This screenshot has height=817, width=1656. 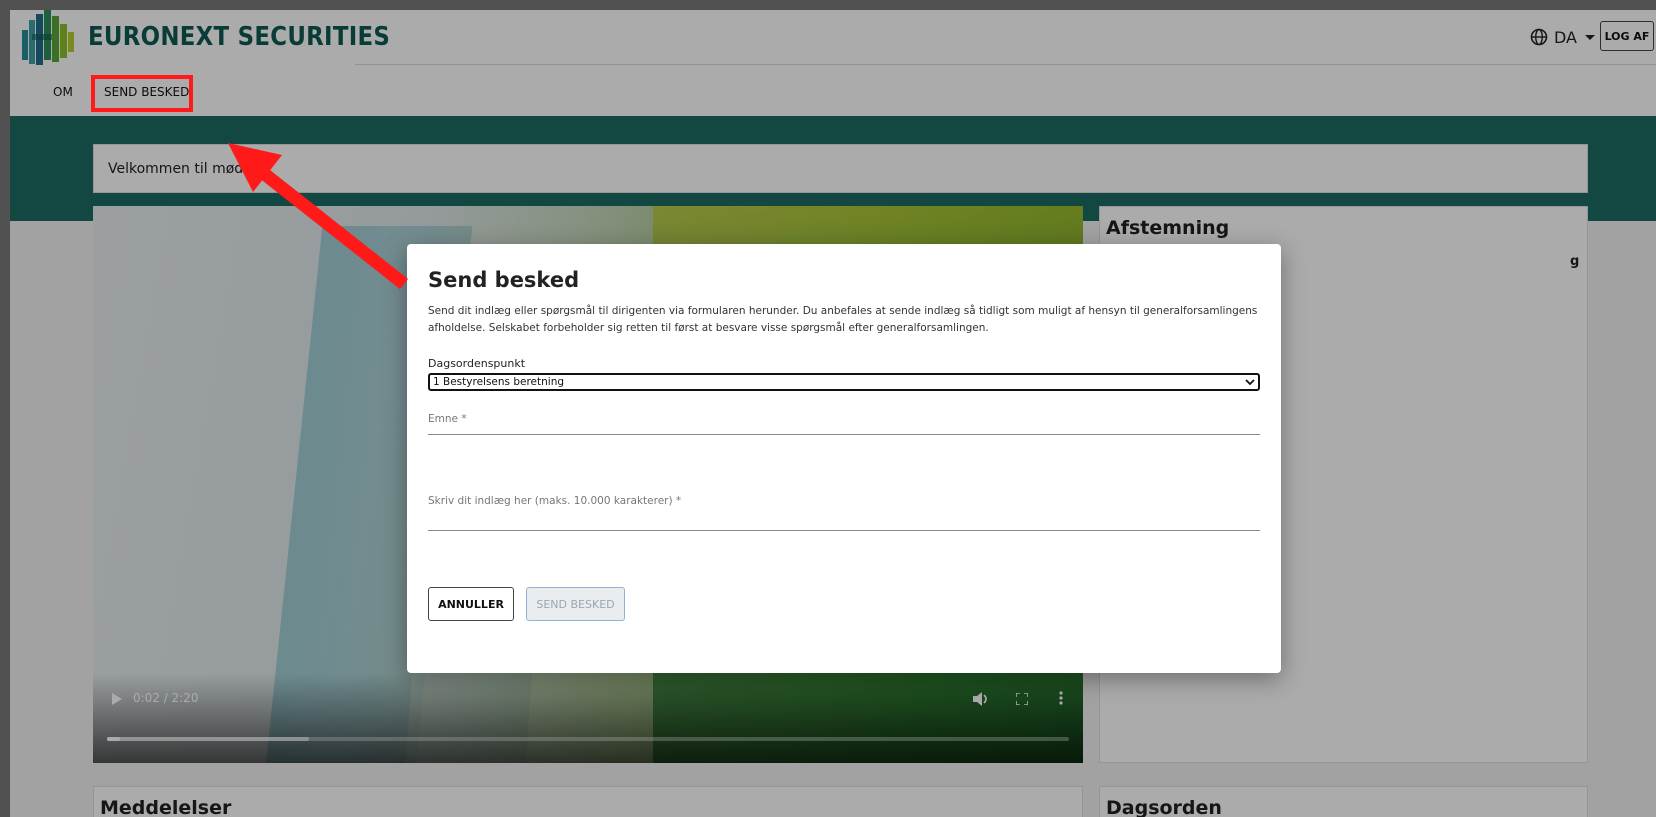 I want to click on dialog-title: Send besked, so click(x=504, y=280).